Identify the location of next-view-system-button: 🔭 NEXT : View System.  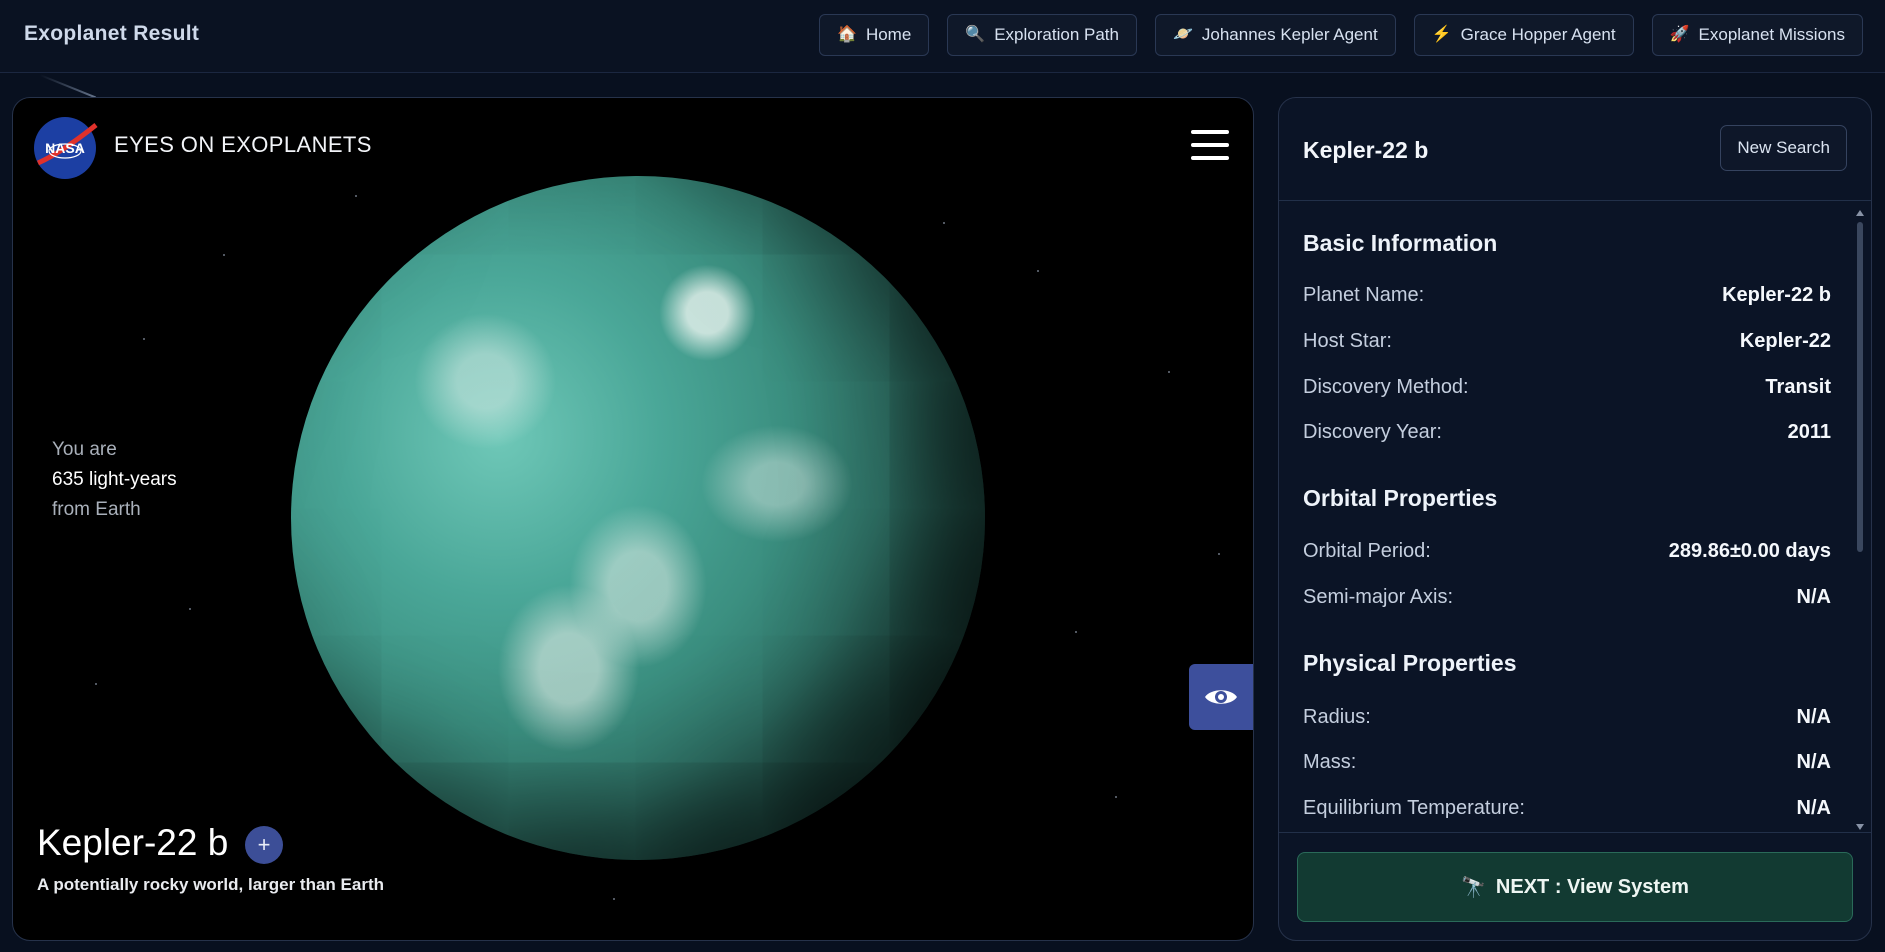
(1575, 887).